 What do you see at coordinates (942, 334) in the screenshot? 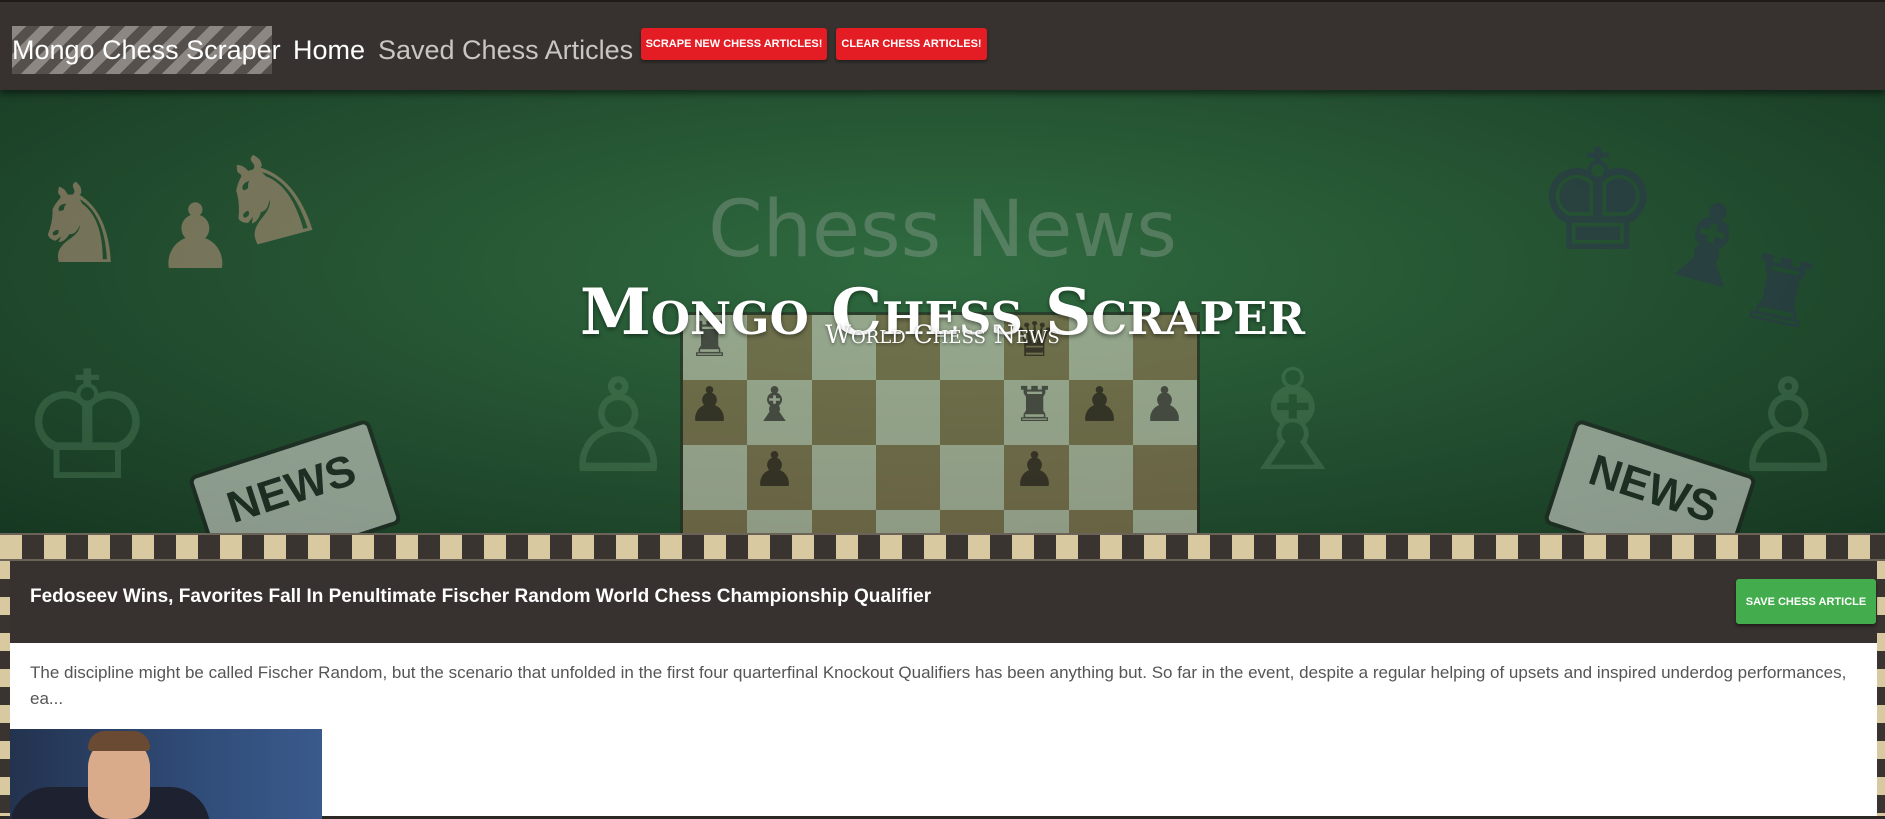
I see `hero-subtitle: World Chess News` at bounding box center [942, 334].